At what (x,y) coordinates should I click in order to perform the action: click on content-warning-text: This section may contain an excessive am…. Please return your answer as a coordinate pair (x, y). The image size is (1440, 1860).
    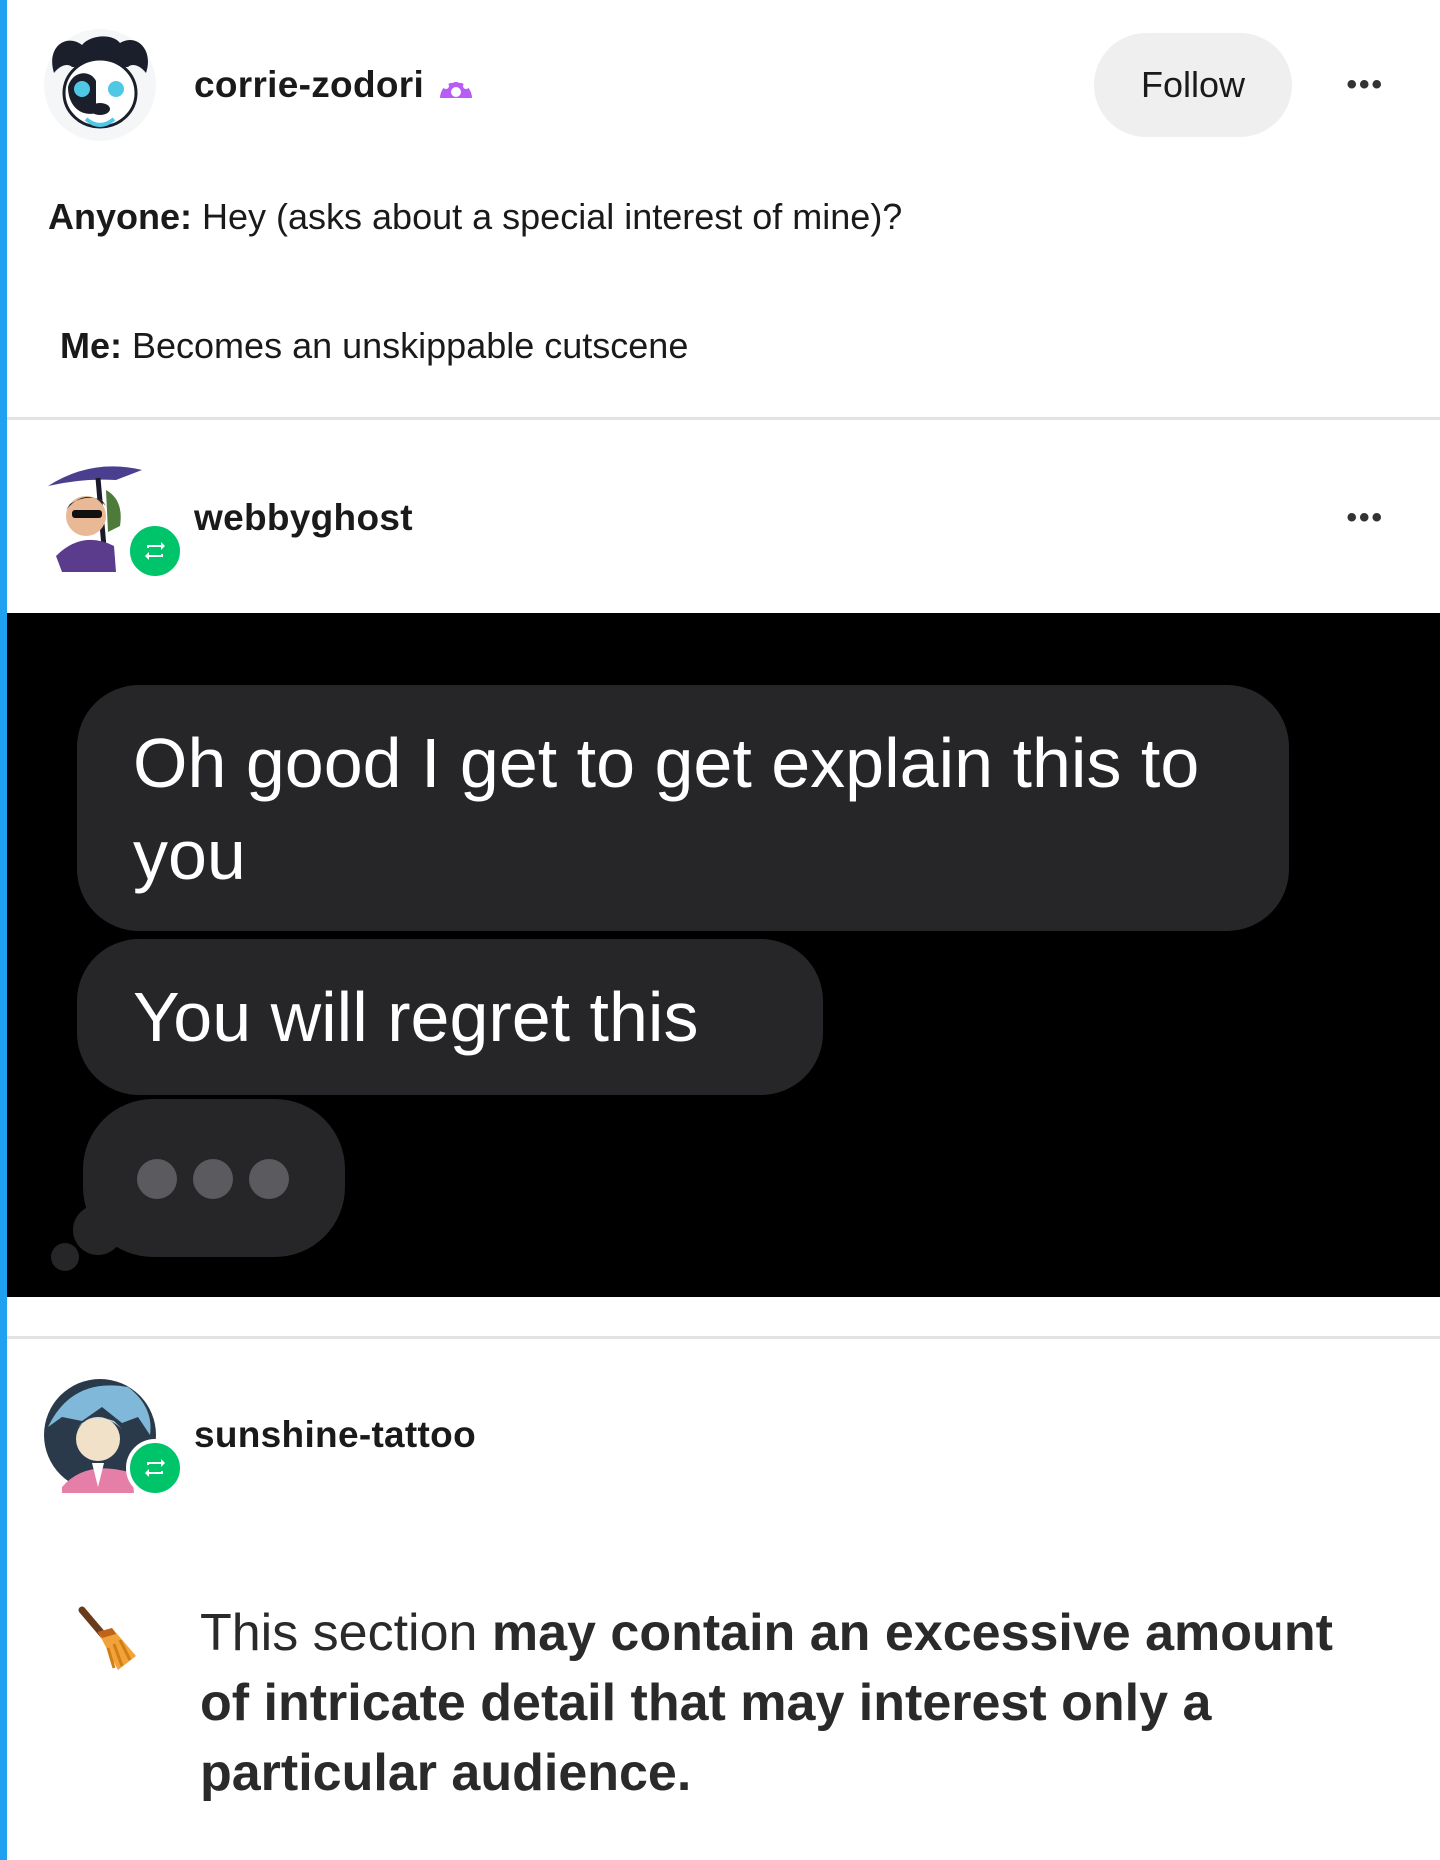
    Looking at the image, I should click on (790, 1703).